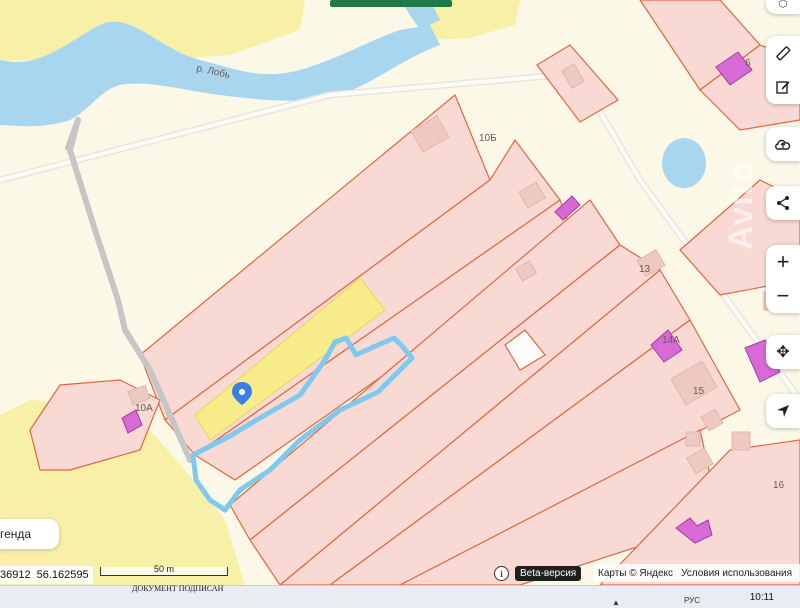 This screenshot has width=800, height=608. What do you see at coordinates (616, 602) in the screenshot?
I see `tray-arrow-icon: ▲` at bounding box center [616, 602].